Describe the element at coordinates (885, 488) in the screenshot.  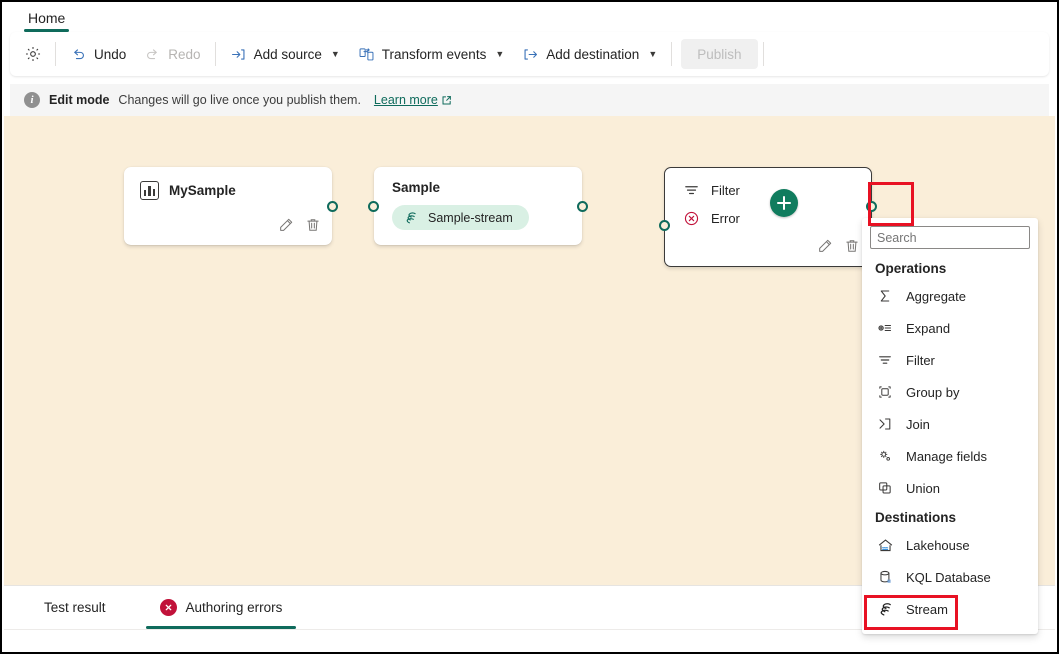
I see `union-icon` at that location.